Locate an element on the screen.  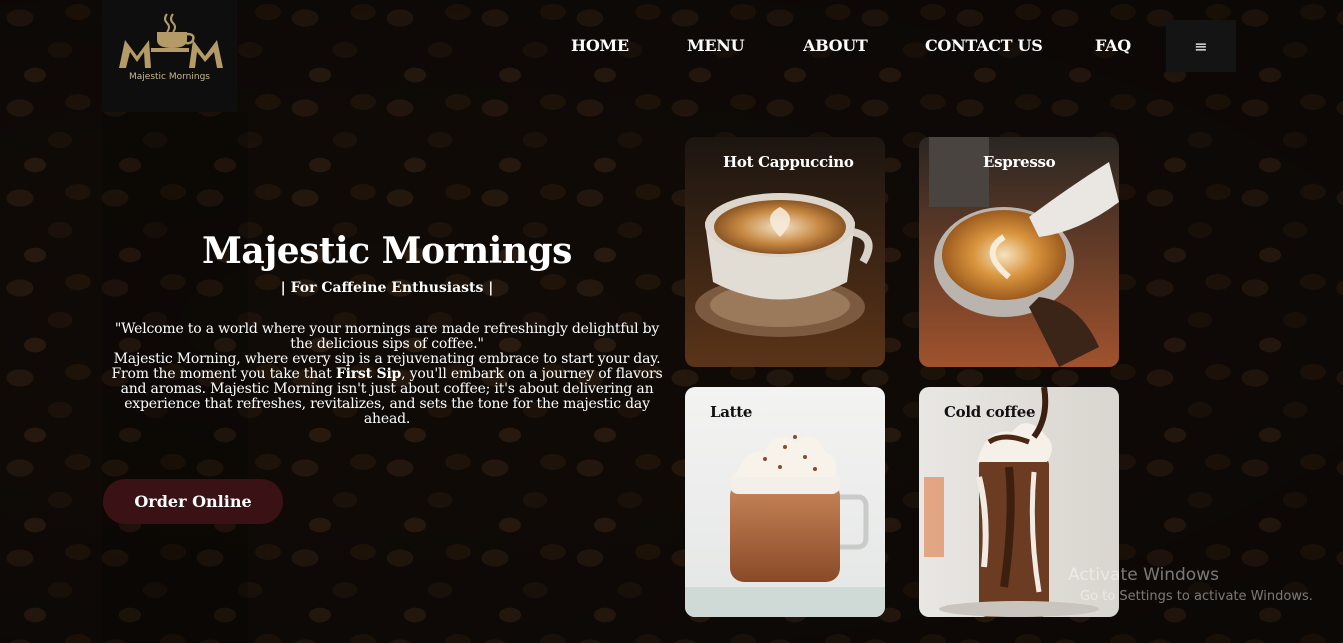
hamburger-menu-button: ≡ is located at coordinates (1201, 46).